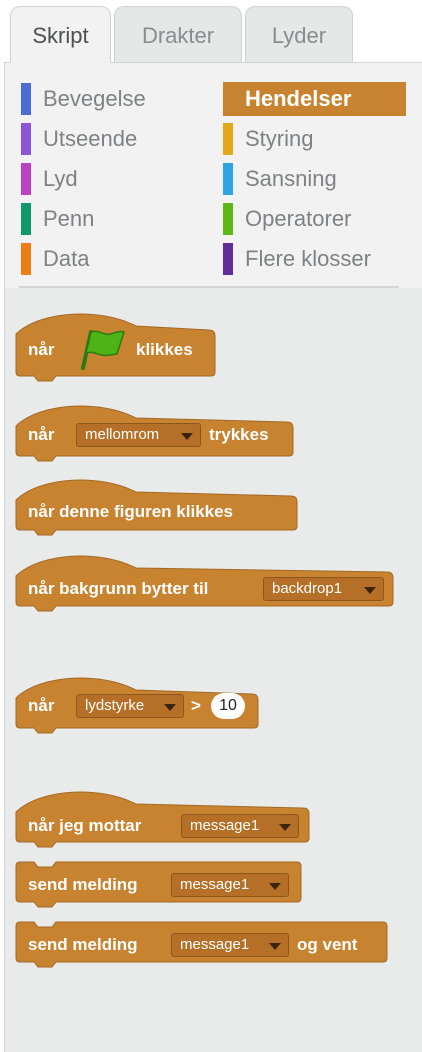 This screenshot has height=1052, width=422. What do you see at coordinates (209, 287) in the screenshot?
I see `category-divider` at bounding box center [209, 287].